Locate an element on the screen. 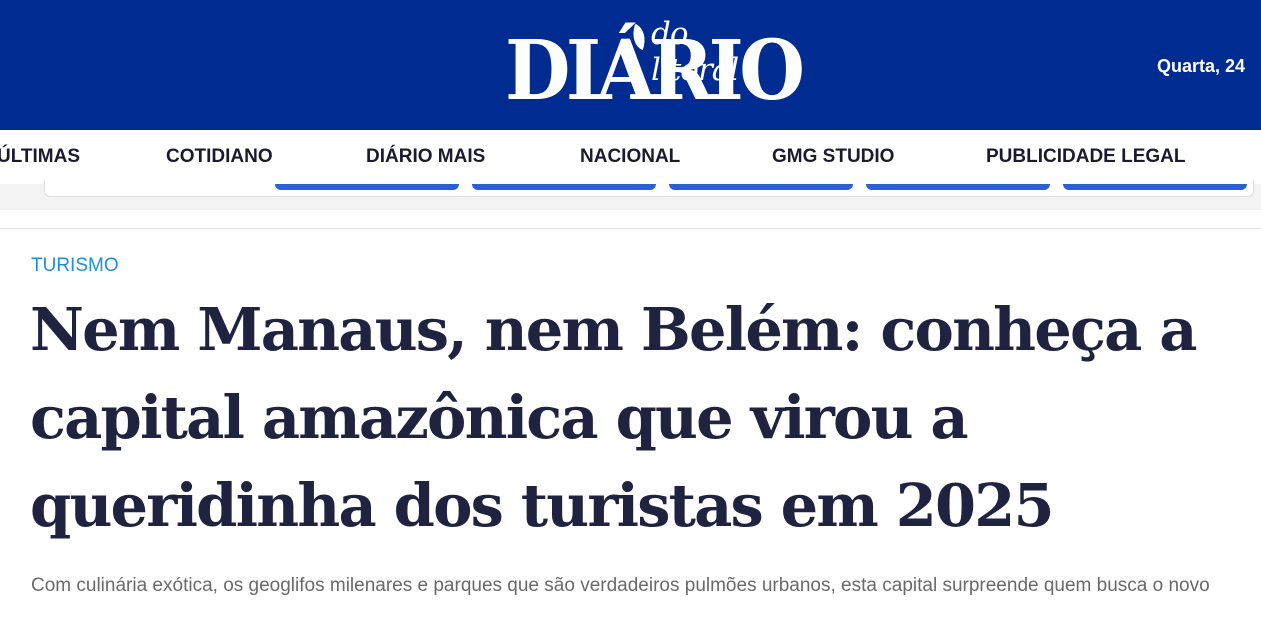  article-category: TURISMO is located at coordinates (75, 266).